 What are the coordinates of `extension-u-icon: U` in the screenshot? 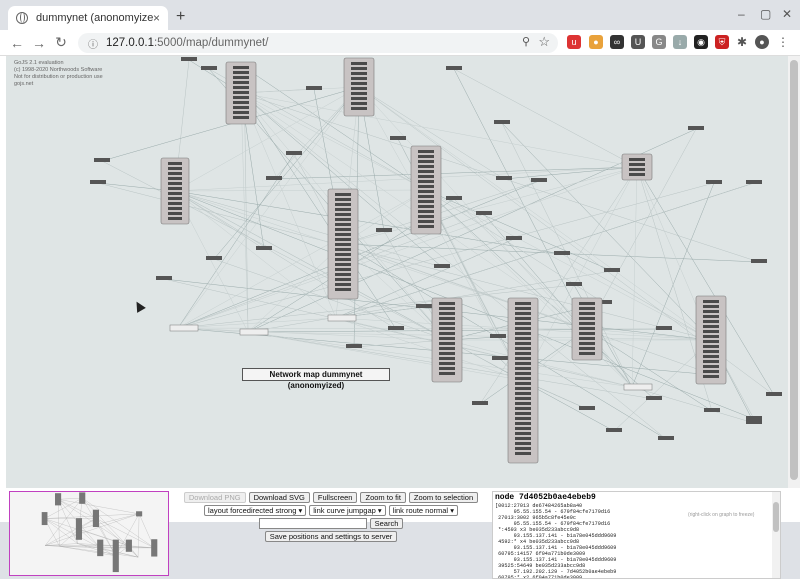 It's located at (638, 42).